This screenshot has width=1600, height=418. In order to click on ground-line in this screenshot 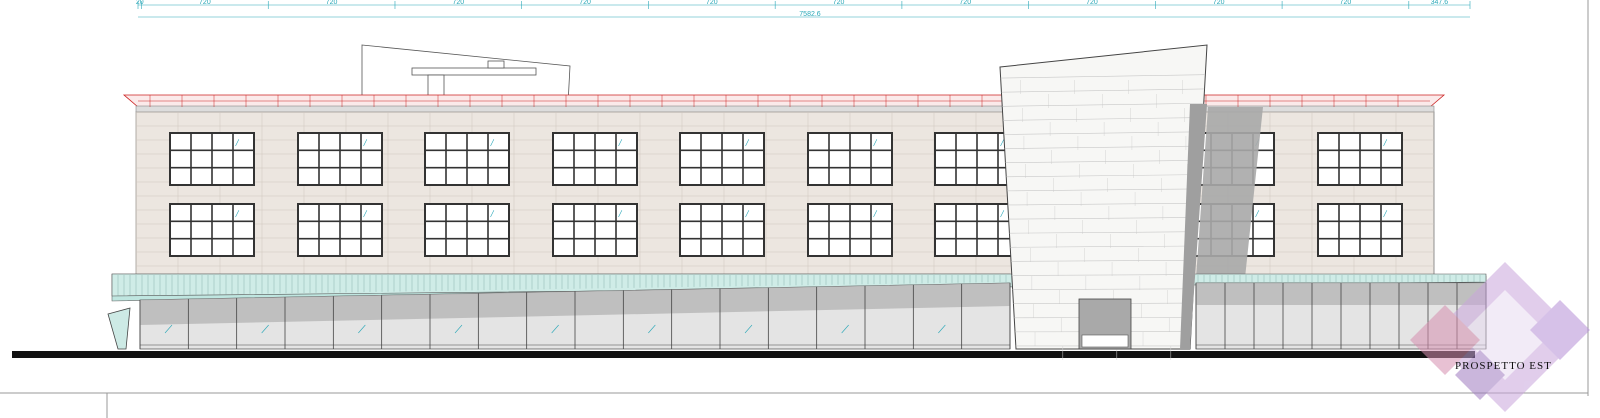, I will do `click(743, 354)`.